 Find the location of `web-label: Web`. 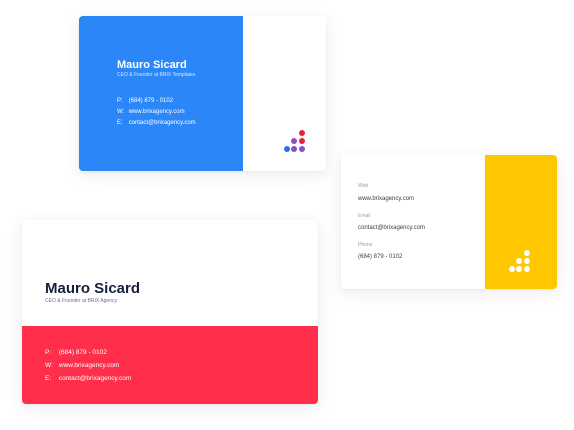

web-label: Web is located at coordinates (363, 186).